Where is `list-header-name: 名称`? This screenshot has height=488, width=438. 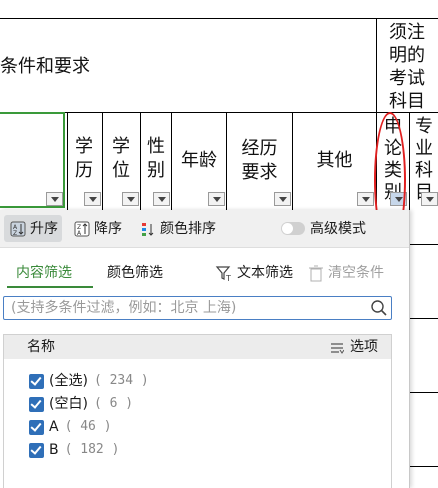
list-header-name: 名称 is located at coordinates (41, 347).